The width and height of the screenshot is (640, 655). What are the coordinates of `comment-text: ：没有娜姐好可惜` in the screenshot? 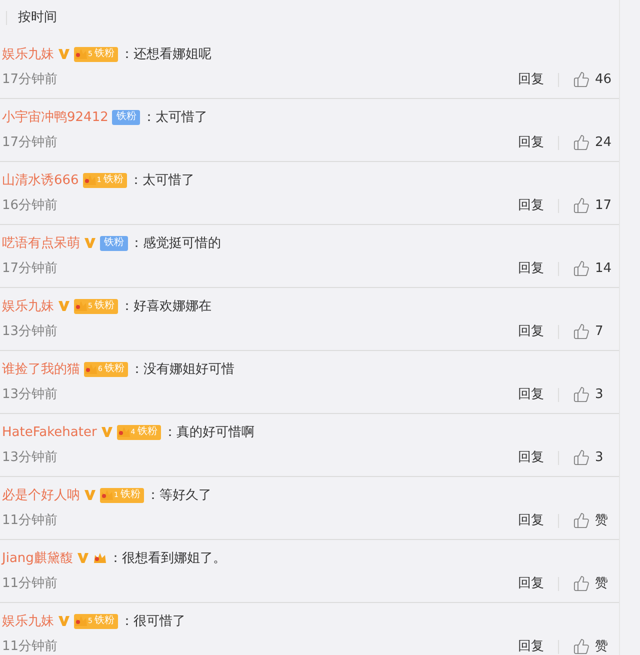 It's located at (182, 369).